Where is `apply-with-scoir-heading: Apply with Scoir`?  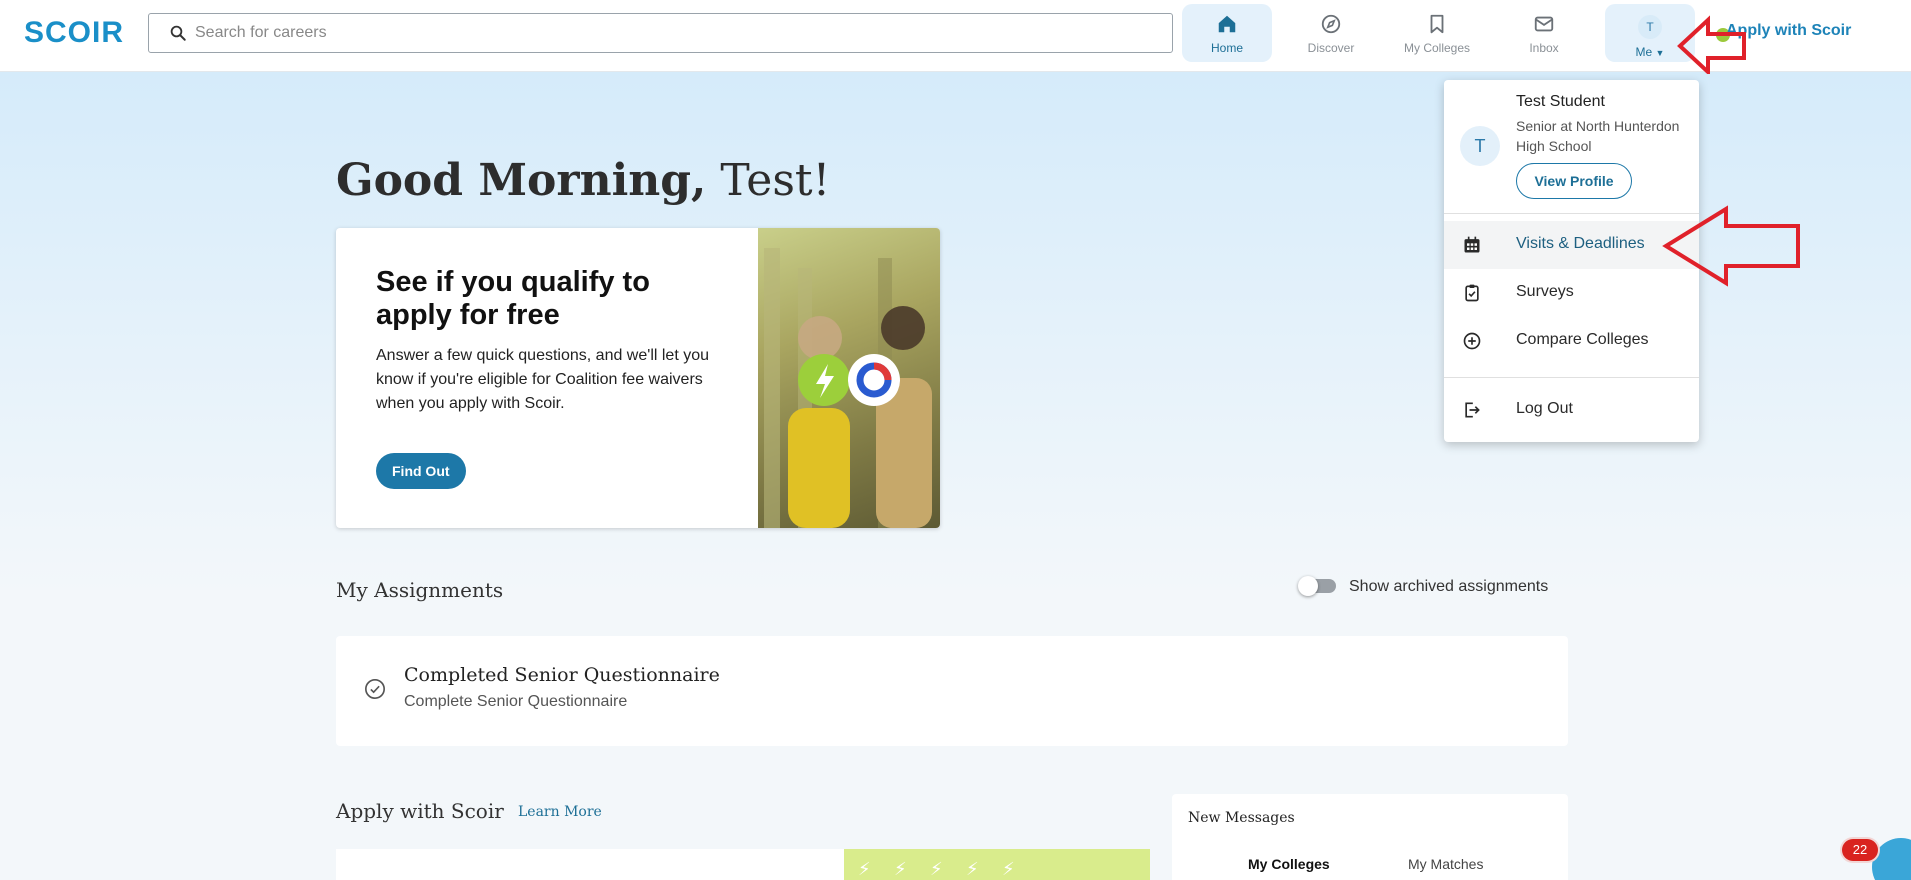 apply-with-scoir-heading: Apply with Scoir is located at coordinates (420, 811).